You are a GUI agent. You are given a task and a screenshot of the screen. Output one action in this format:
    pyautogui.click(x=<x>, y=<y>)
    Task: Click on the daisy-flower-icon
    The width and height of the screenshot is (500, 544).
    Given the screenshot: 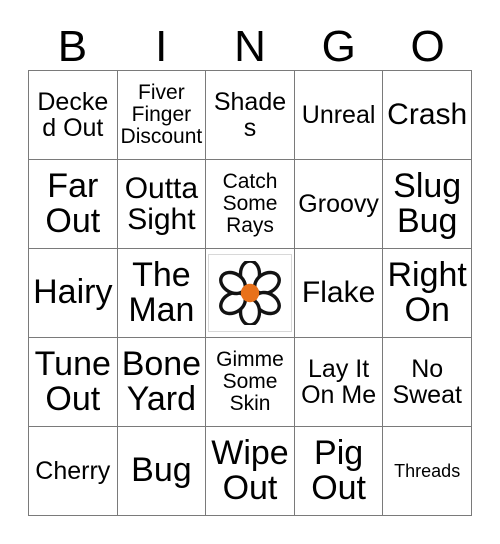 What is the action you would take?
    pyautogui.click(x=250, y=293)
    